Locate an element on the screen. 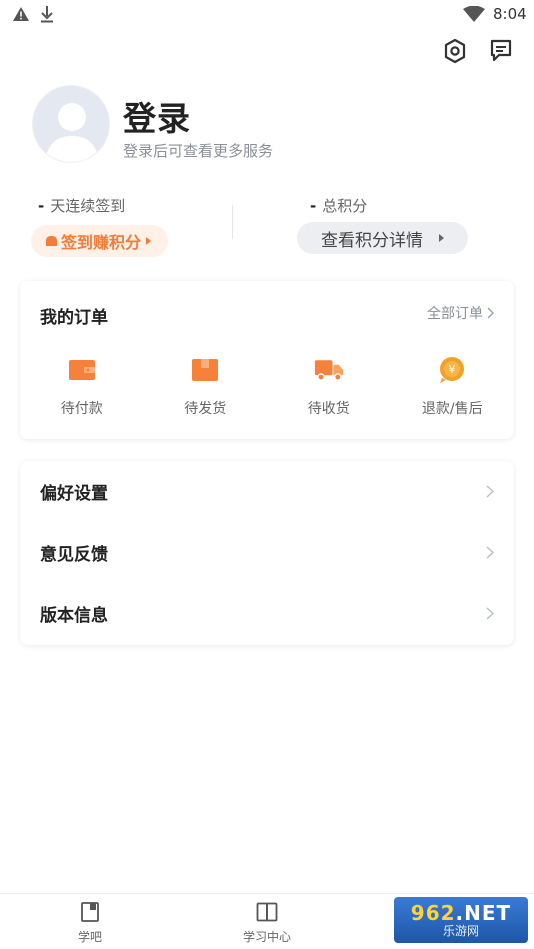 The width and height of the screenshot is (534, 949). order-status-label: 退款/售后 is located at coordinates (452, 409).